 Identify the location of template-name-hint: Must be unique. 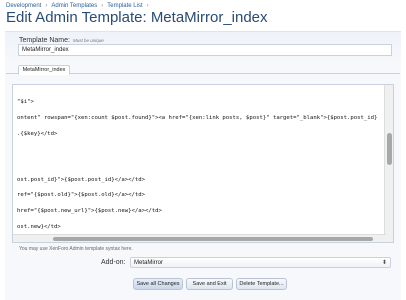
(88, 40).